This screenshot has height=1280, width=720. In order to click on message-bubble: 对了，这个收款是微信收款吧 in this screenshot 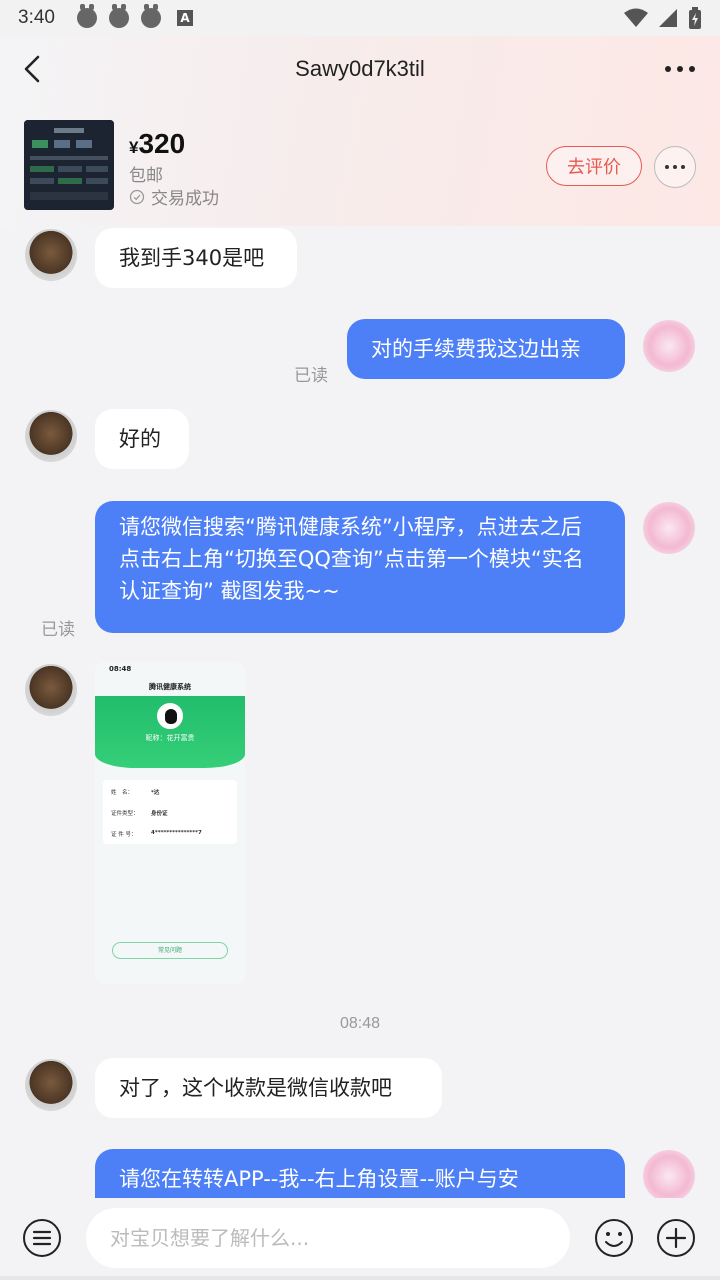, I will do `click(268, 1088)`.